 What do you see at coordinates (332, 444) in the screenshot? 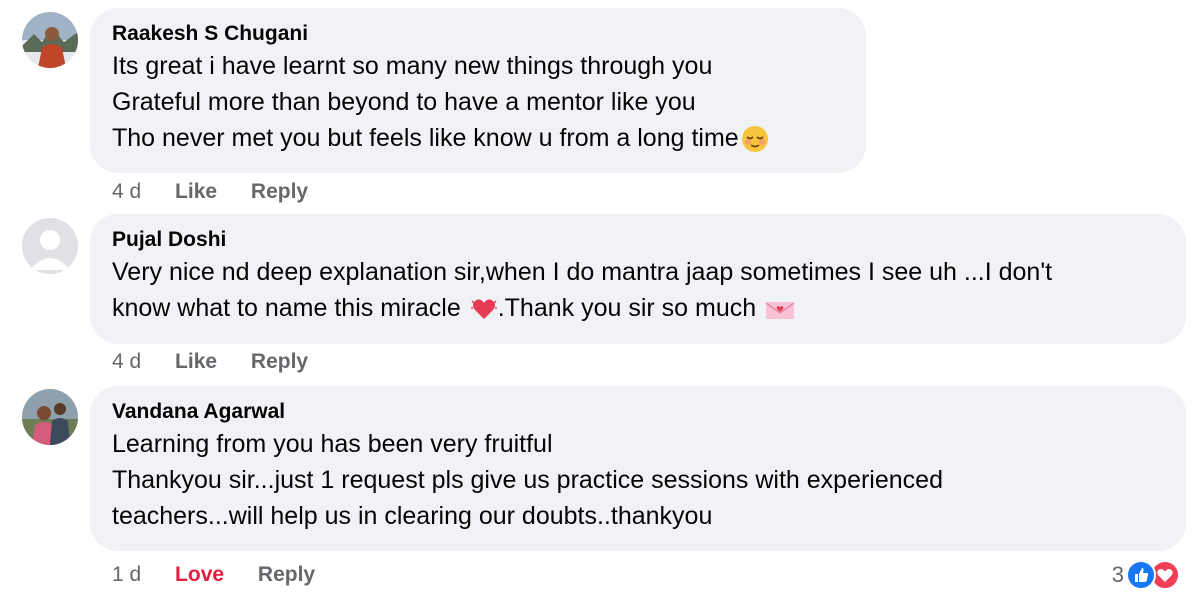
I see `comment-text-line: Learning from you has been very fruitful` at bounding box center [332, 444].